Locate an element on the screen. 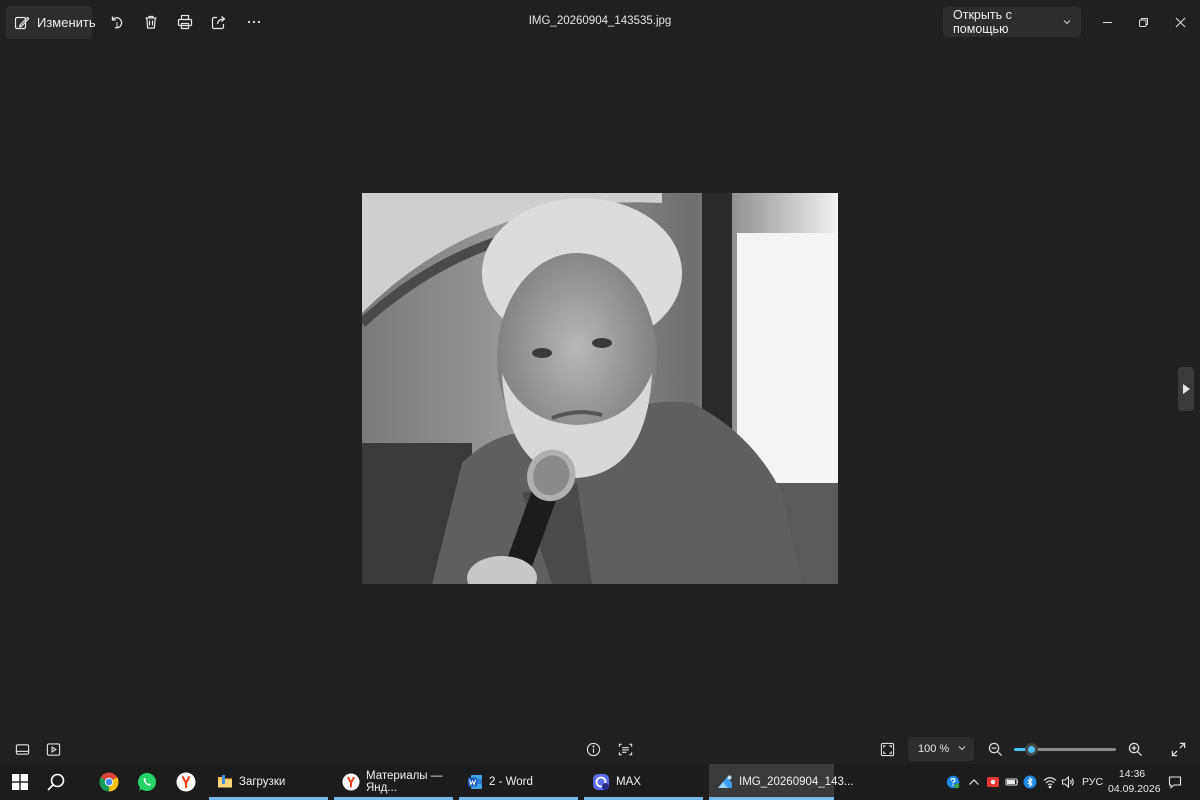 Image resolution: width=1200 pixels, height=800 pixels. viewer-bottom-bar: 100 % is located at coordinates (600, 749).